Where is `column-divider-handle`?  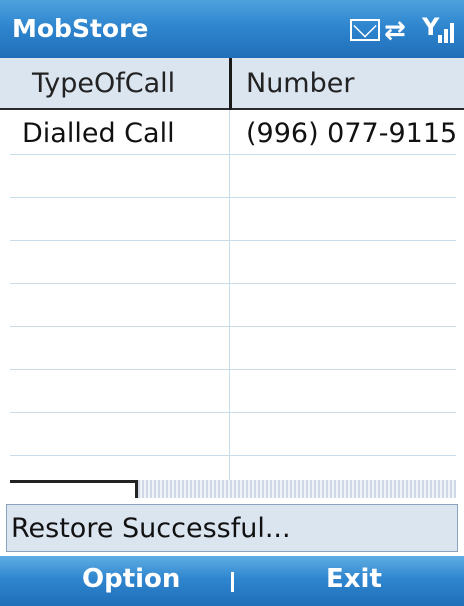
column-divider-handle is located at coordinates (230, 84).